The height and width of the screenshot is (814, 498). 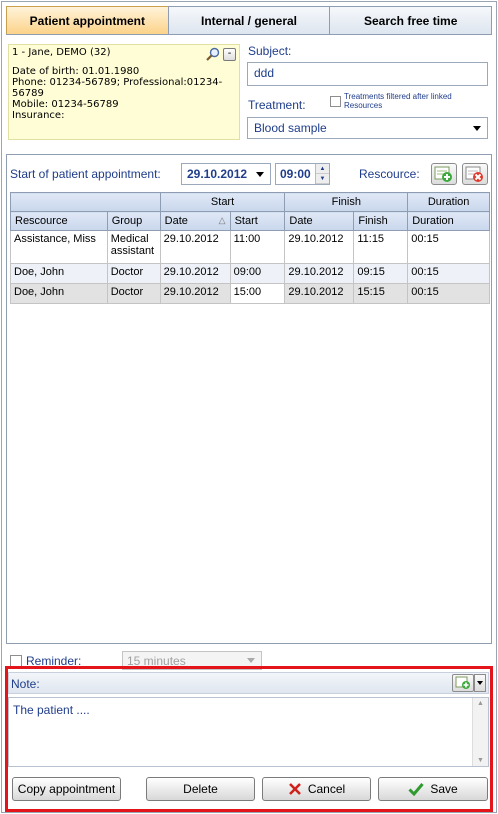 I want to click on column-header-rescource: Rescource, so click(x=59, y=221).